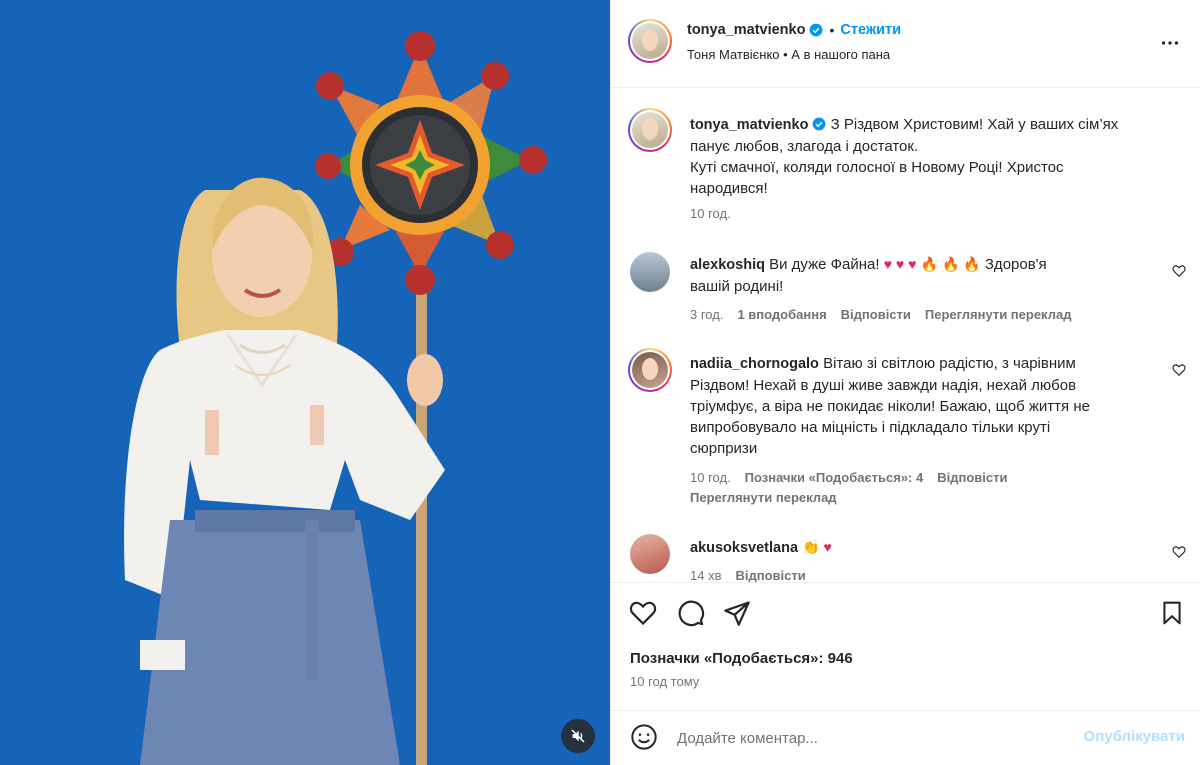  Describe the element at coordinates (710, 213) in the screenshot. I see `caption-time: 10 год.` at that location.